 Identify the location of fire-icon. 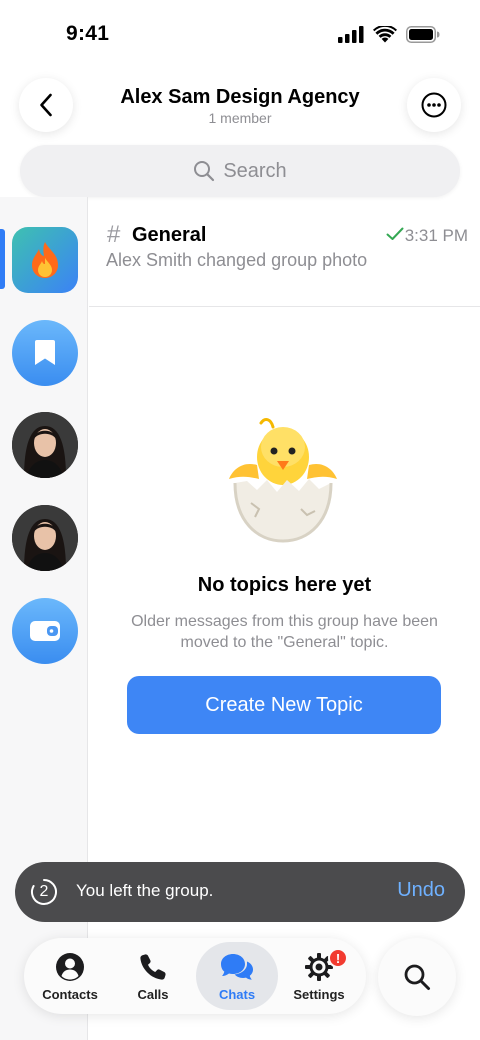
(45, 260).